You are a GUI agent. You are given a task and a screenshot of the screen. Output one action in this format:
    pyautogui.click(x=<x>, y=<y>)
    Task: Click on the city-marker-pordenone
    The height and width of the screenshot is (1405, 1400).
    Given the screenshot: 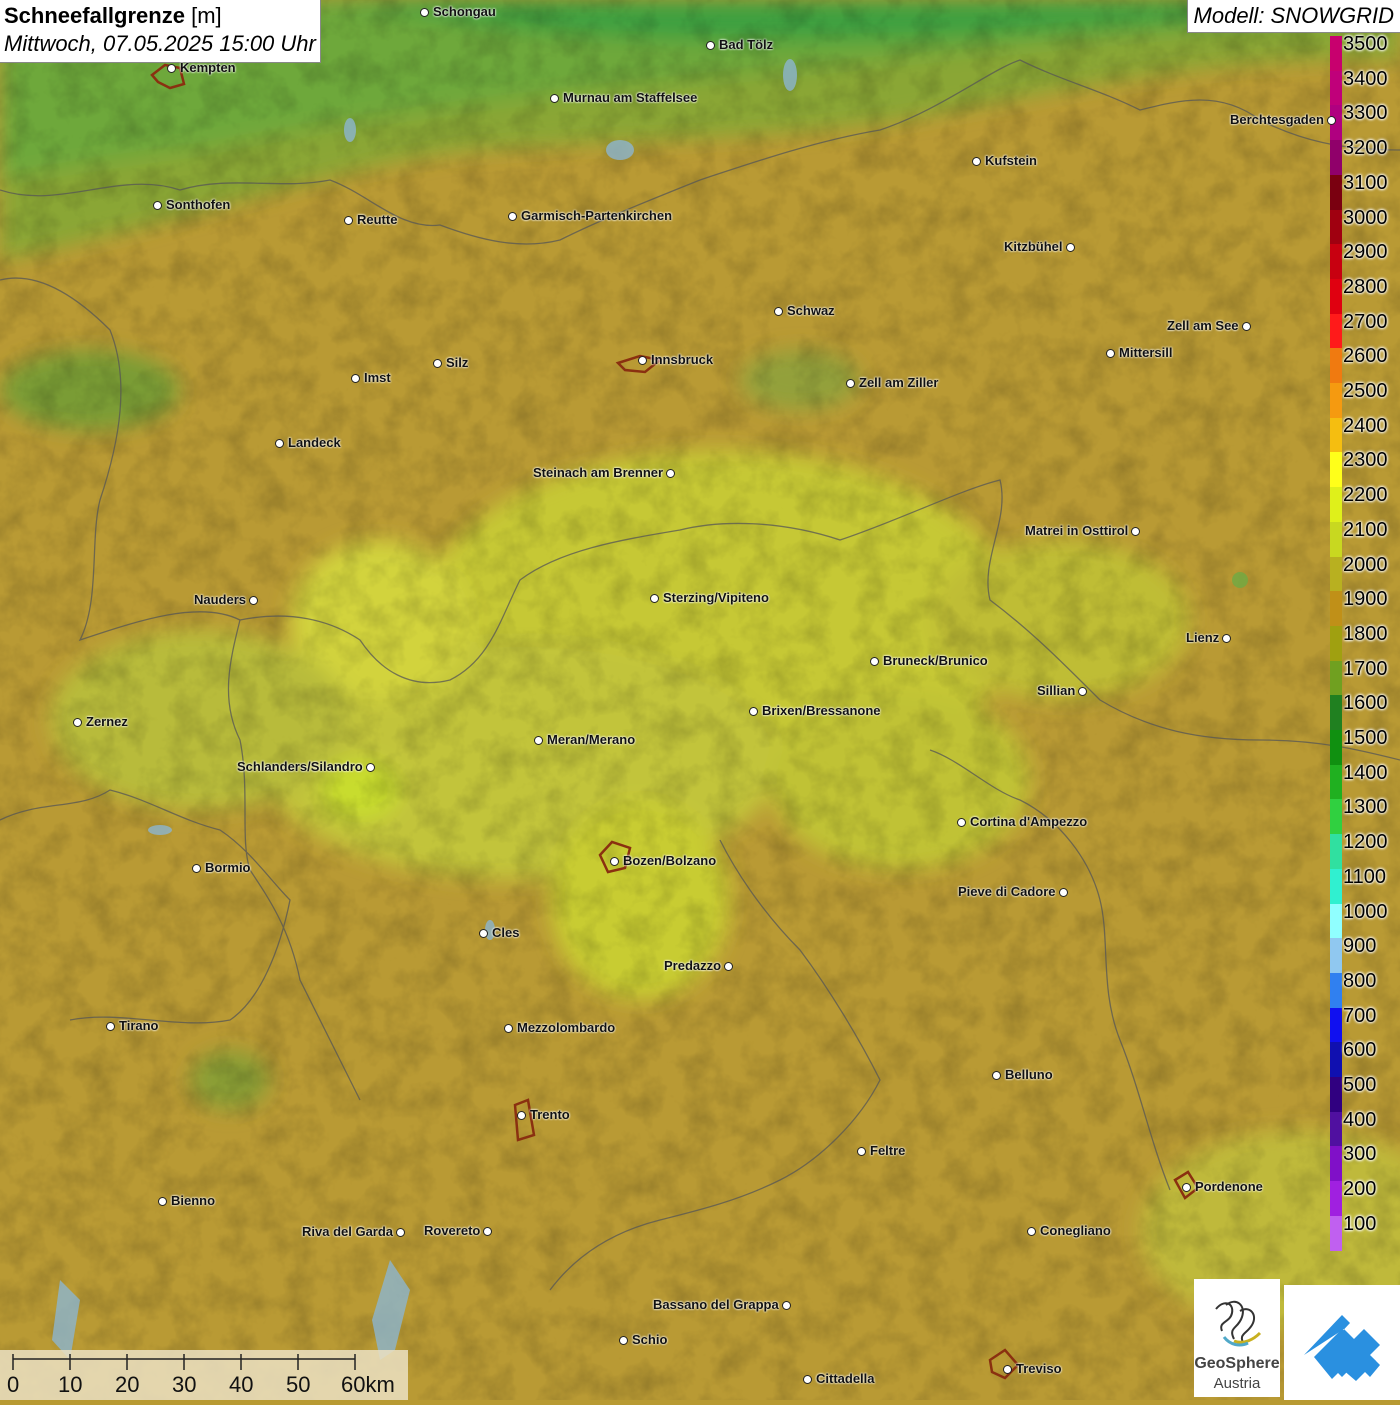 What is the action you would take?
    pyautogui.click(x=1186, y=1187)
    